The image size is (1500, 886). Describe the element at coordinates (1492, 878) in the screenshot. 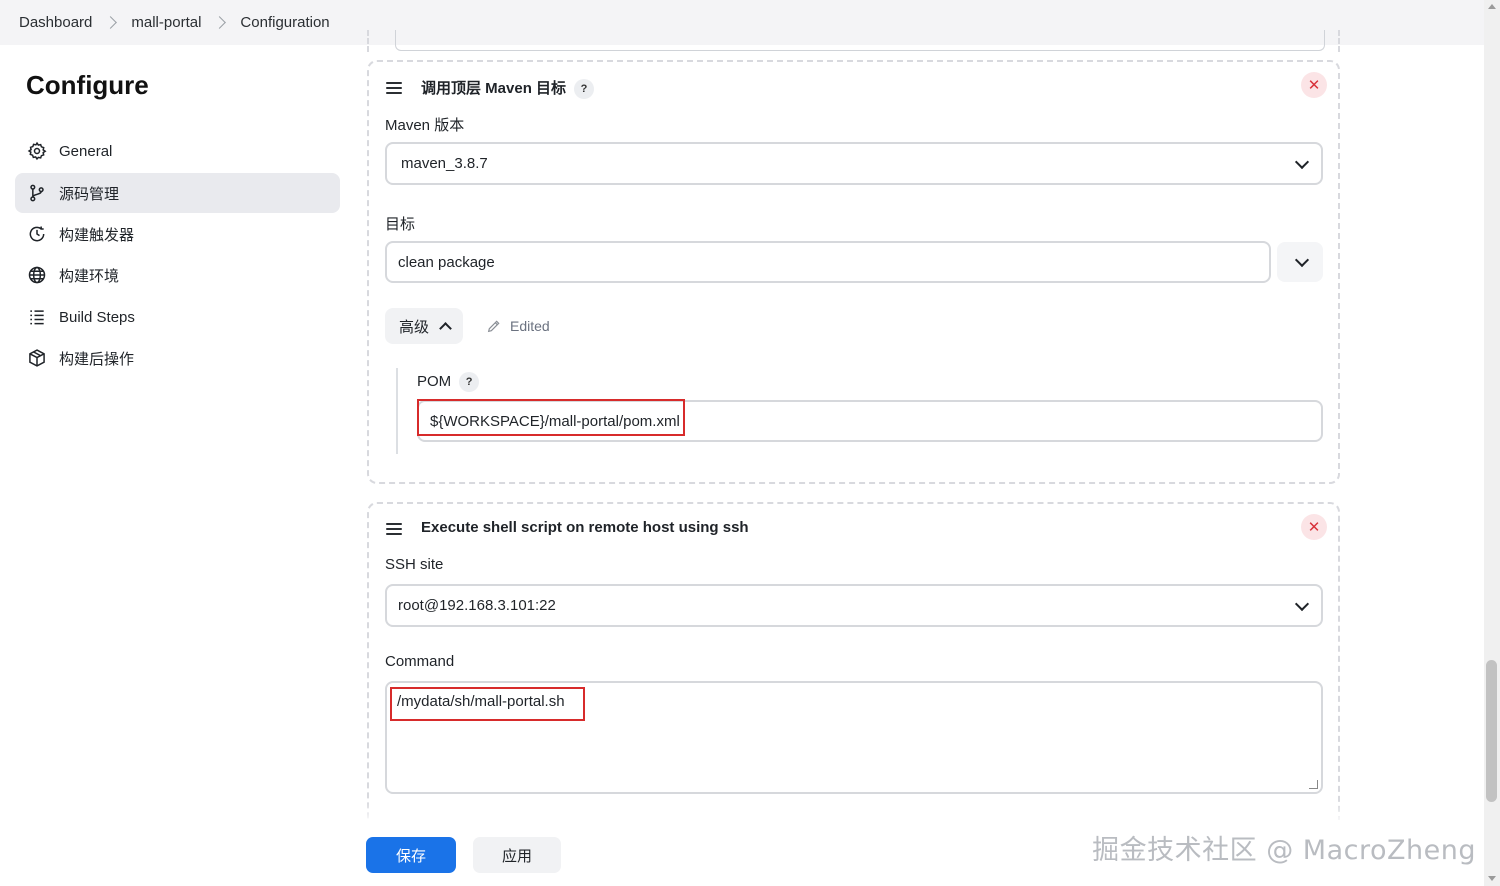

I see `scroll-down-icon` at that location.